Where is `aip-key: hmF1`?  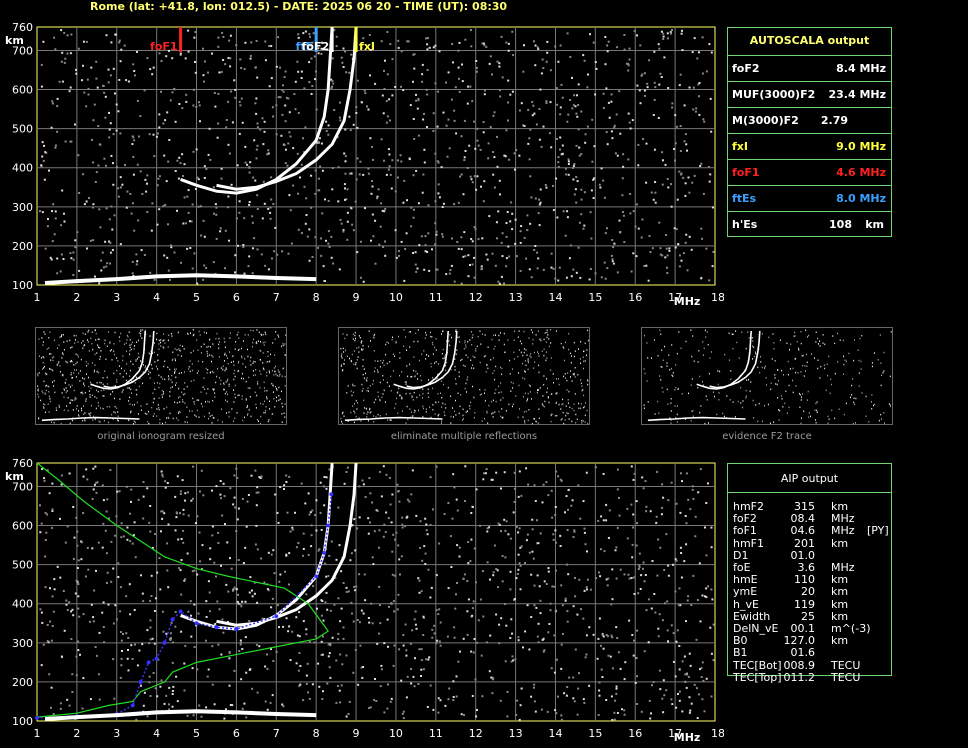 aip-key: hmF1 is located at coordinates (749, 543).